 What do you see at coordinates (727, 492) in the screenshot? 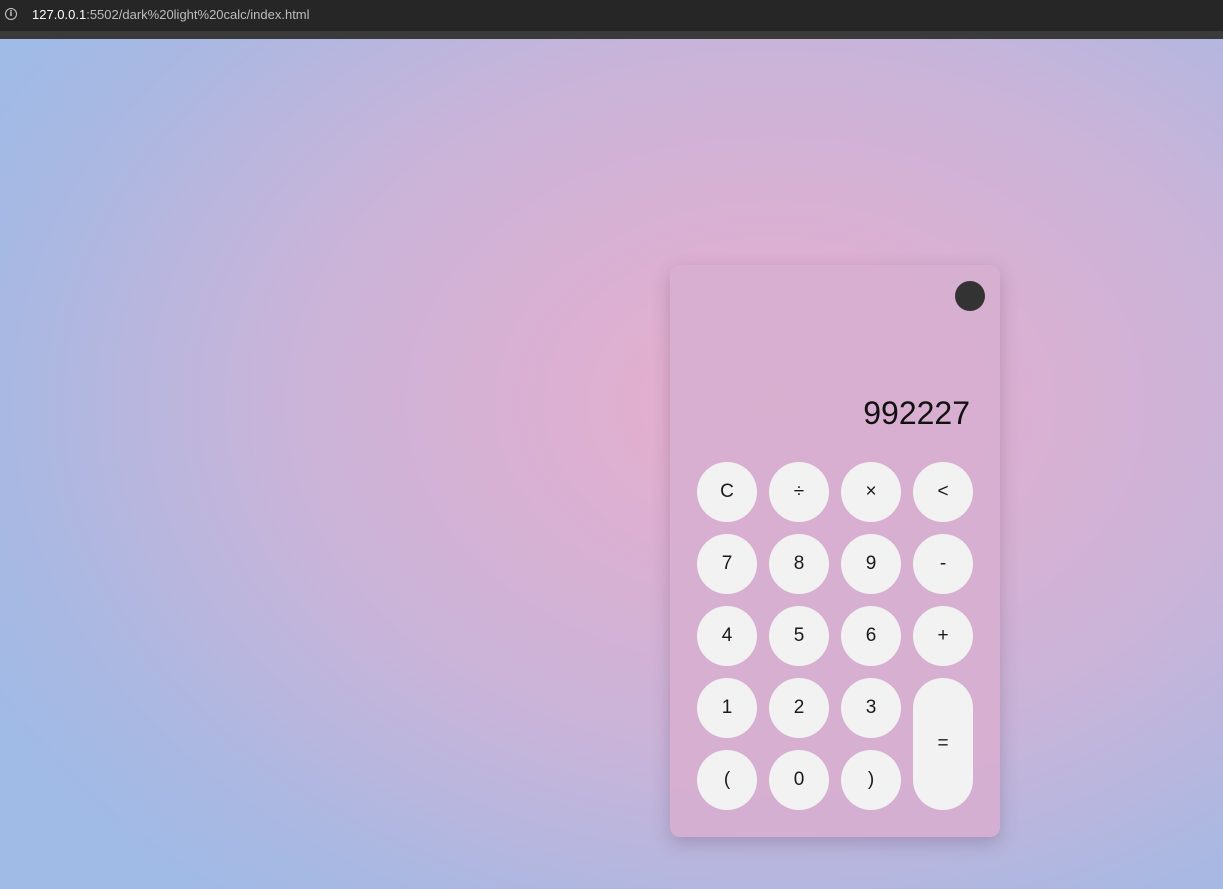
I see `clear-button: C` at bounding box center [727, 492].